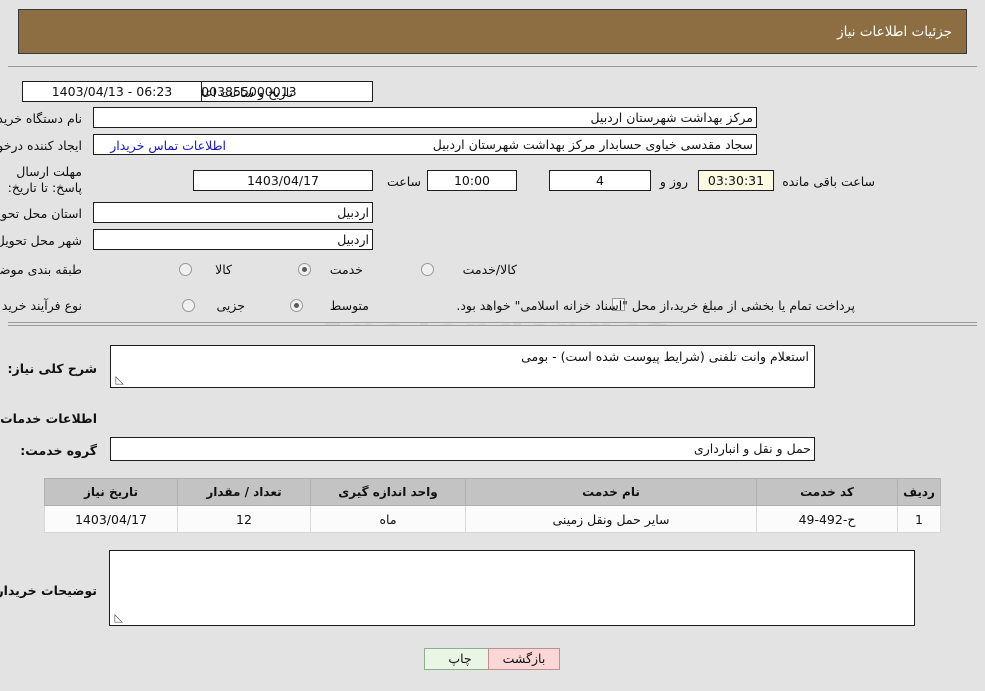 This screenshot has height=691, width=985. Describe the element at coordinates (168, 146) in the screenshot. I see `buyer-contact-link: اطلاعات تماس خریدار` at that location.